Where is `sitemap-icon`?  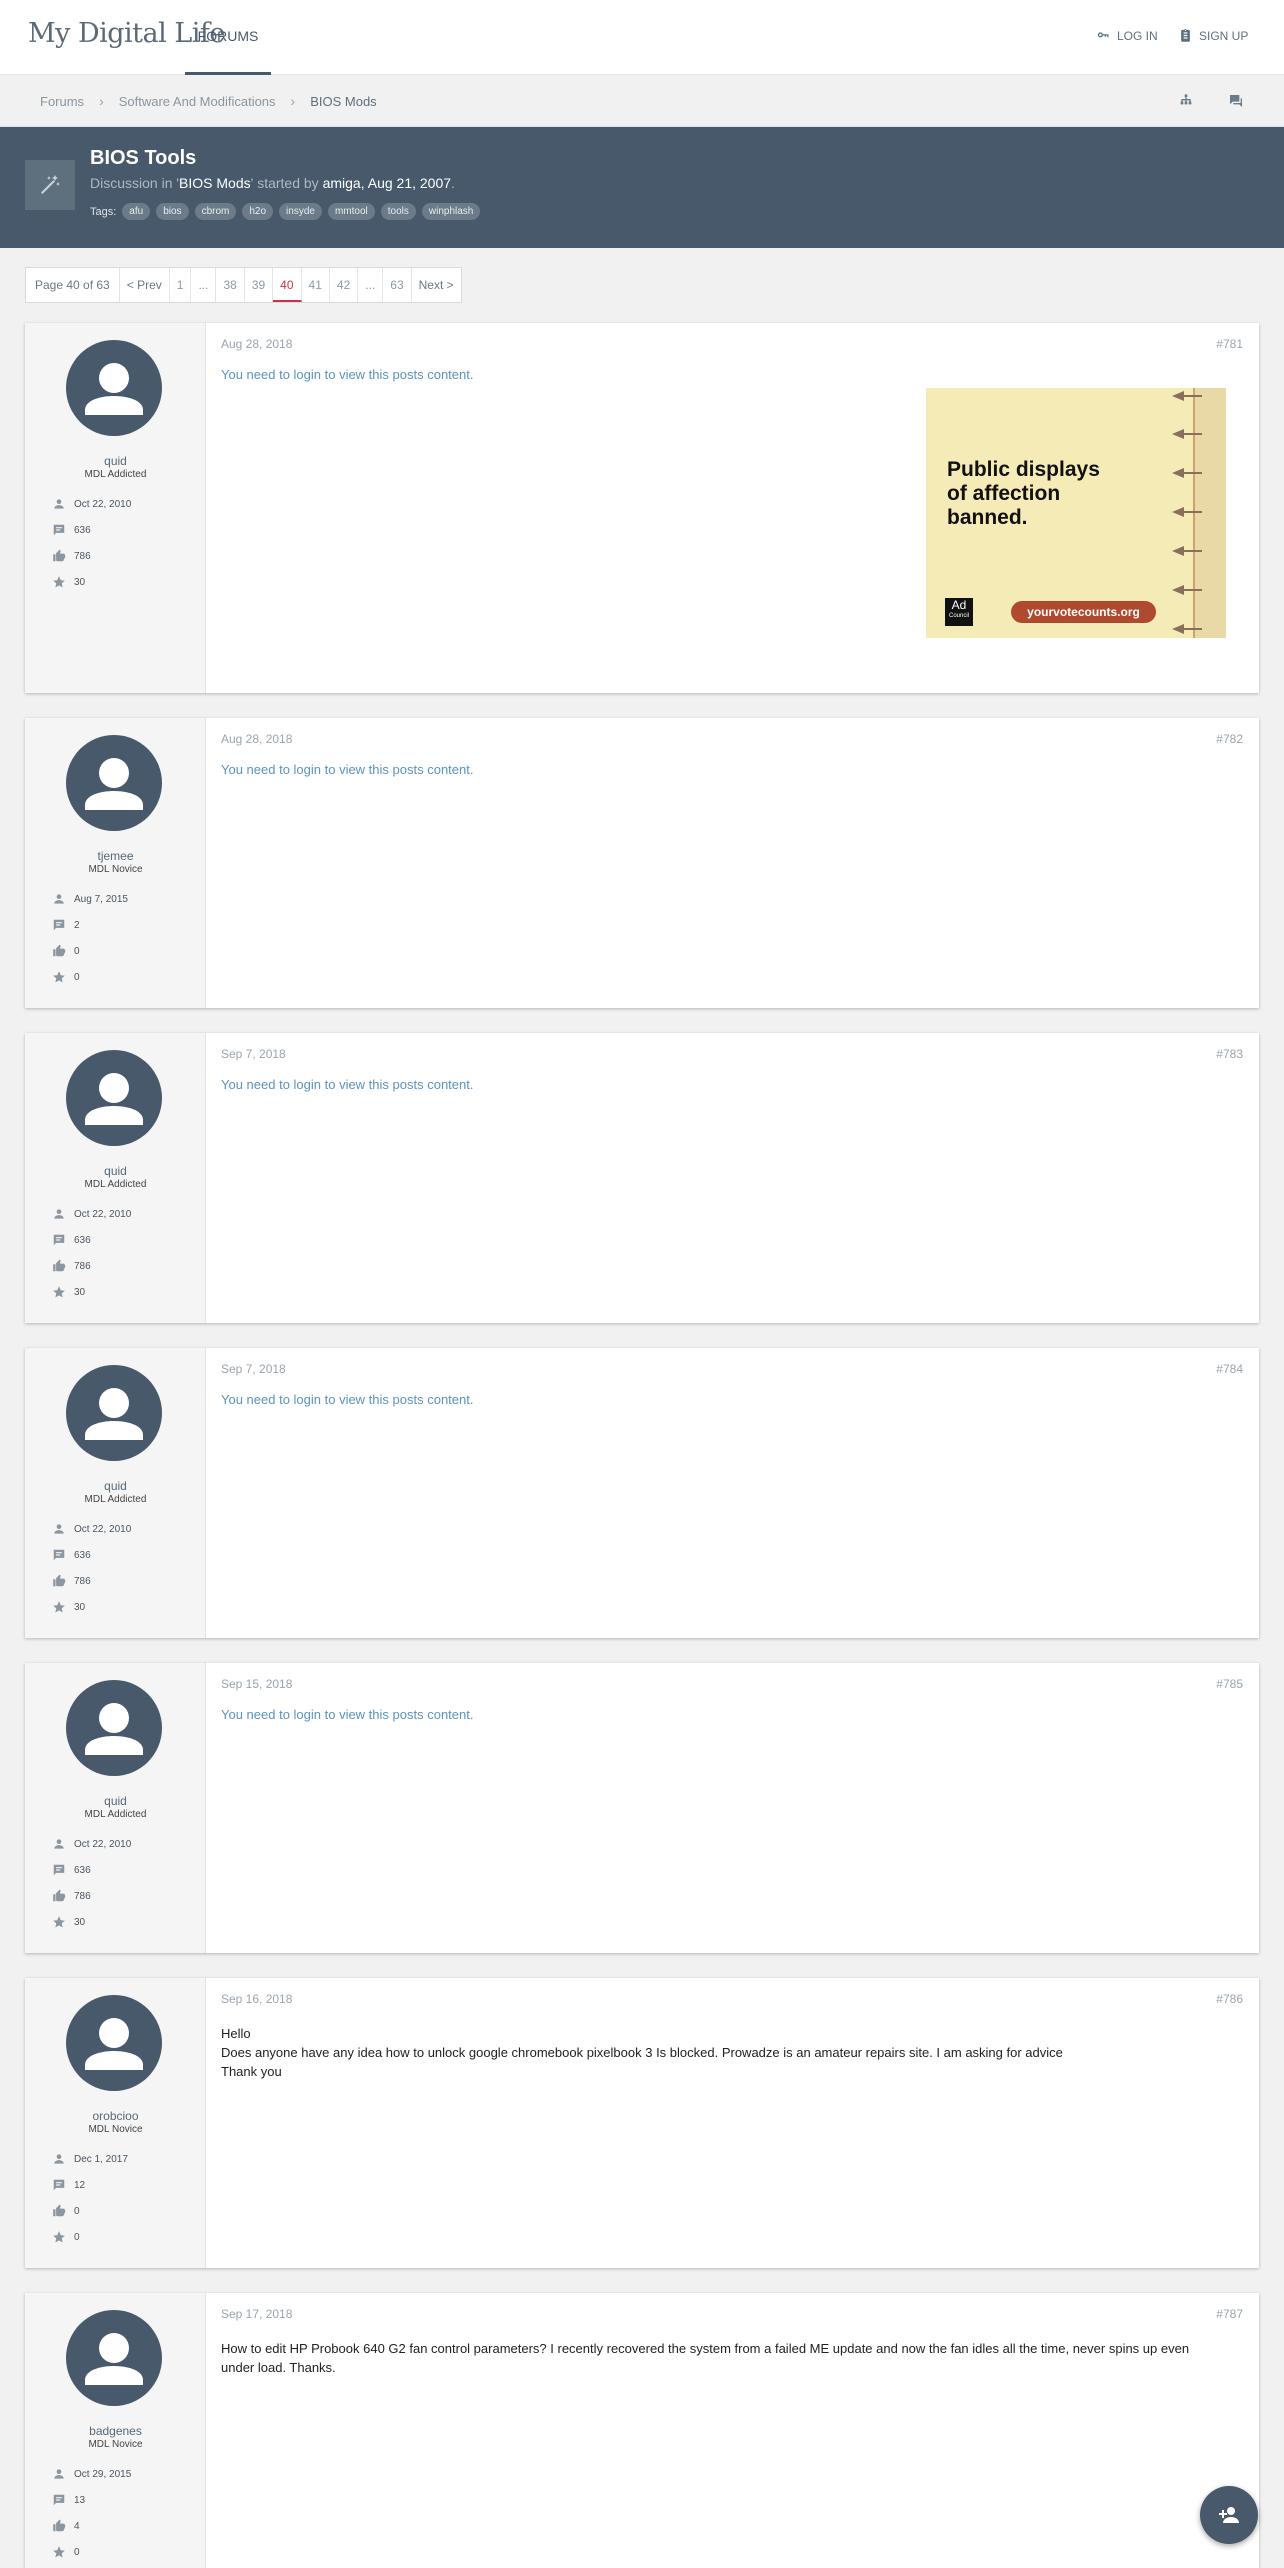 sitemap-icon is located at coordinates (1186, 101).